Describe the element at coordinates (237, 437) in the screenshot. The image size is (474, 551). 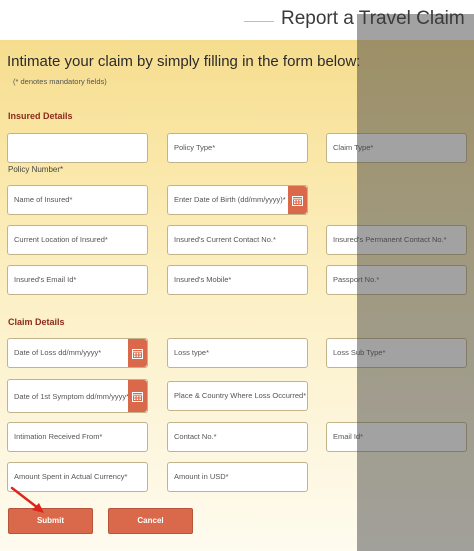
I see `contact-no-field: Contact No.*` at that location.